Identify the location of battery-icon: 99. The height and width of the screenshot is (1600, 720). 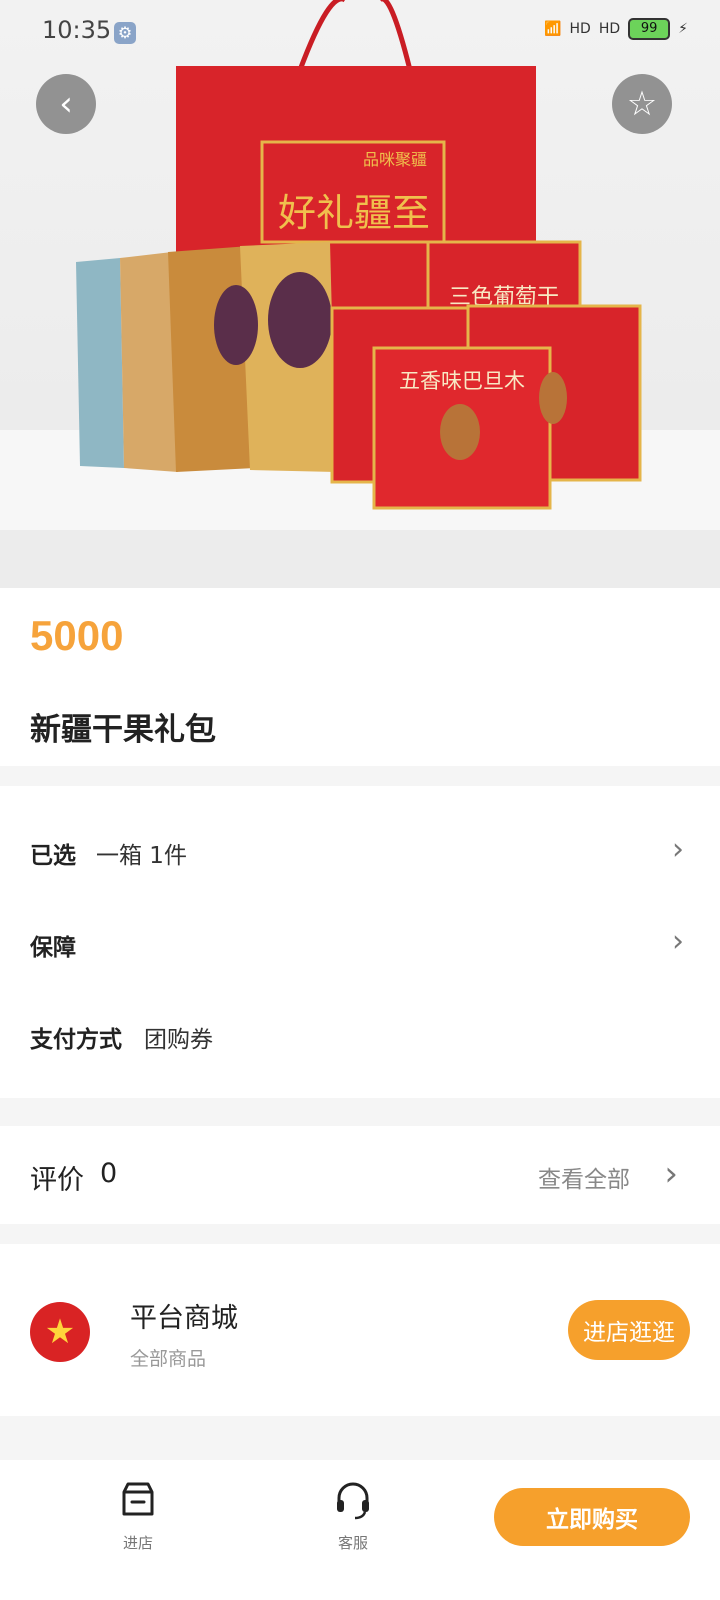
(649, 29).